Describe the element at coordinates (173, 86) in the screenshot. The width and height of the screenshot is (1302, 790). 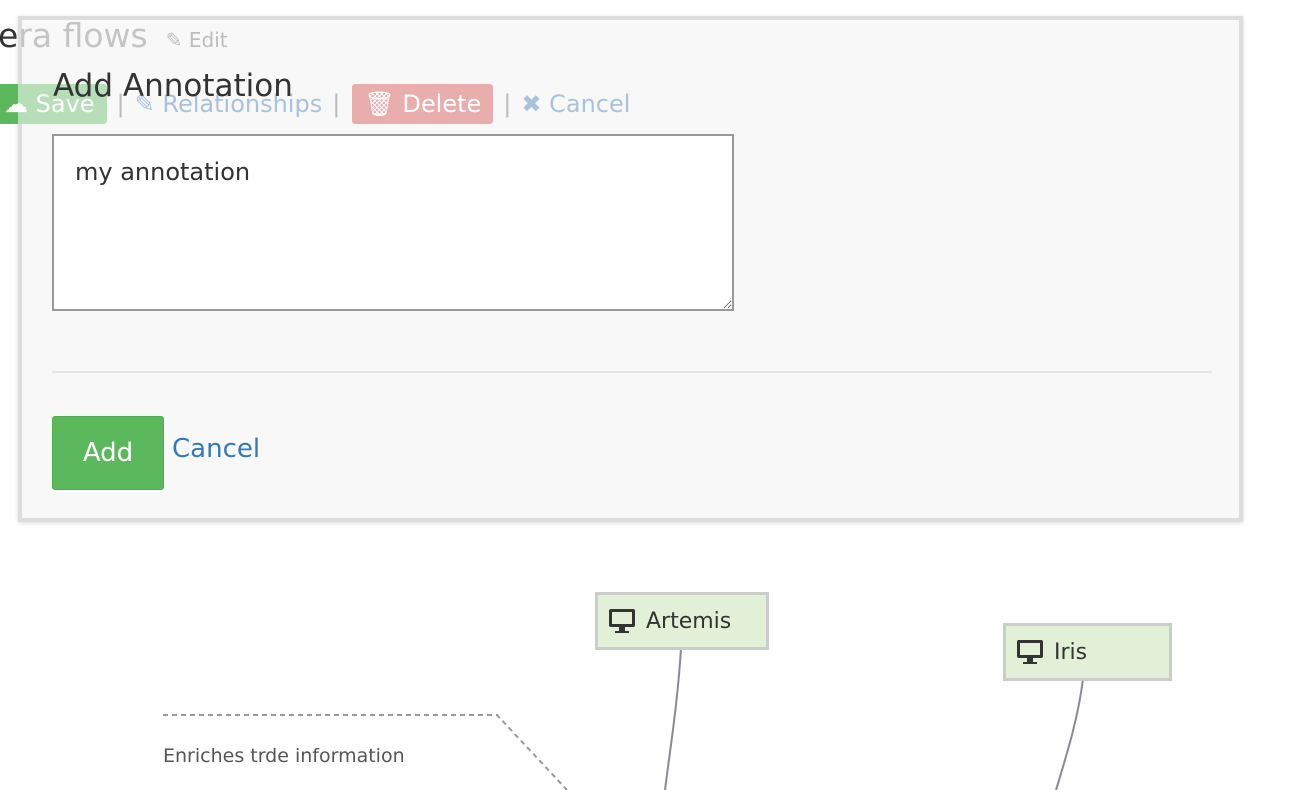
I see `dialog-title: Add Annotation` at that location.